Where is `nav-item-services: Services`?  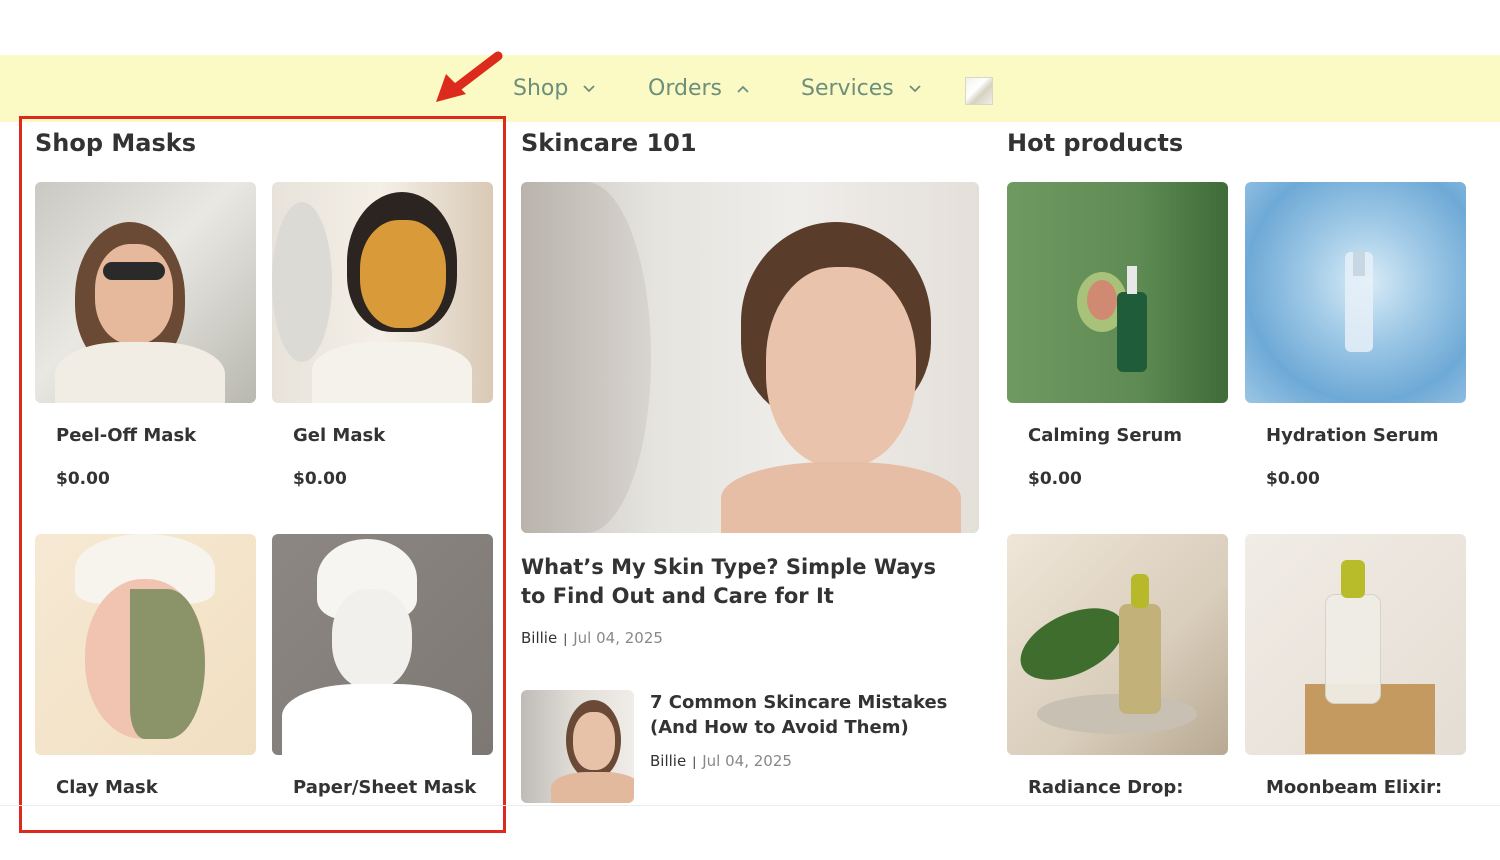
nav-item-services: Services is located at coordinates (861, 88).